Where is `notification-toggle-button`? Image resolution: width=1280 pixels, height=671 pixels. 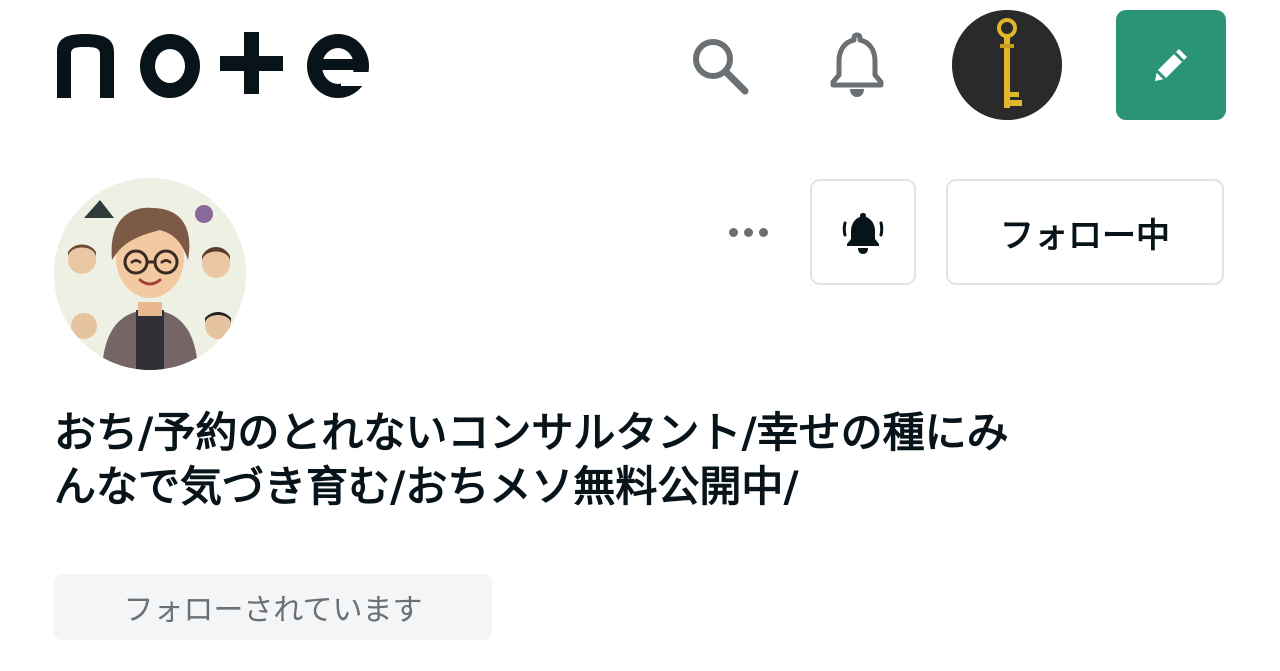 notification-toggle-button is located at coordinates (863, 232).